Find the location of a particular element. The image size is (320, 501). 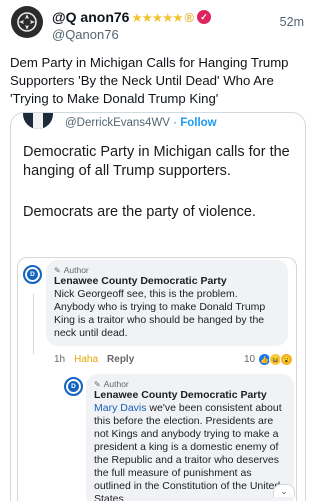

embedded-avatar is located at coordinates (38, 121).